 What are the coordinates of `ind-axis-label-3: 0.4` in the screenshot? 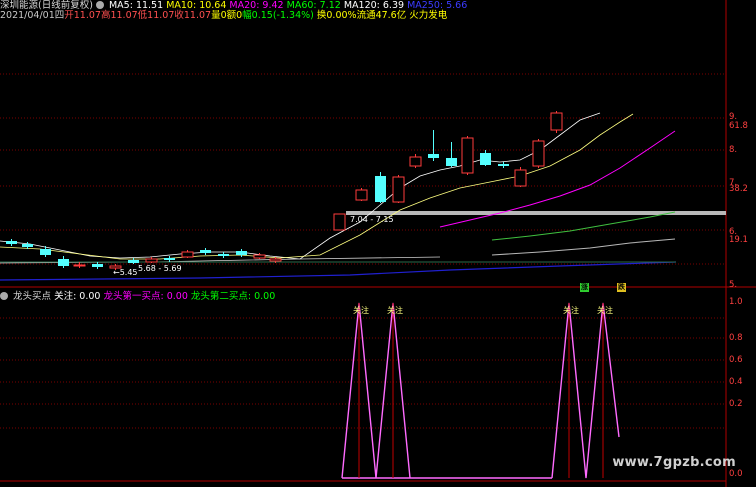 It's located at (736, 382).